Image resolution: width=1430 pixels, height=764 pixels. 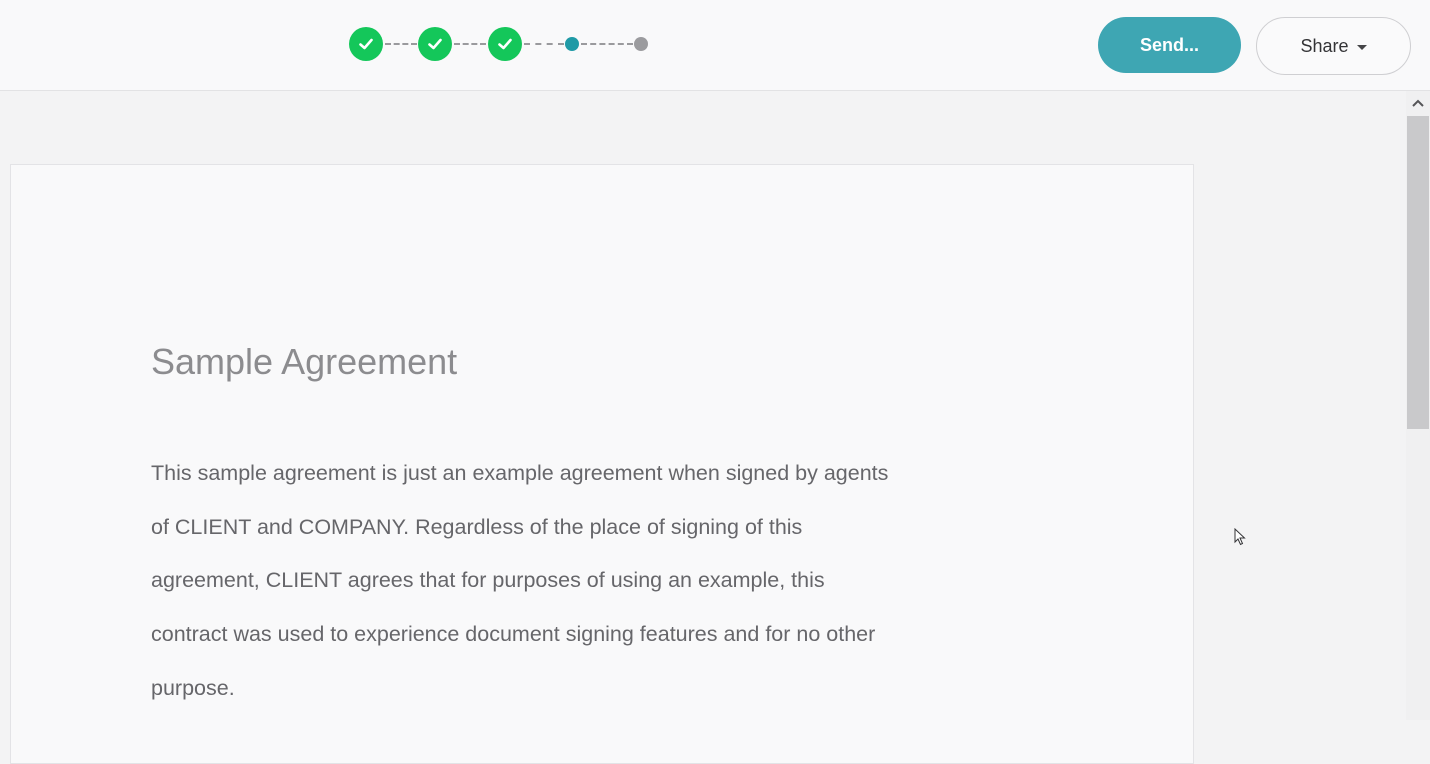 What do you see at coordinates (193, 687) in the screenshot?
I see `body-line: purpose.` at bounding box center [193, 687].